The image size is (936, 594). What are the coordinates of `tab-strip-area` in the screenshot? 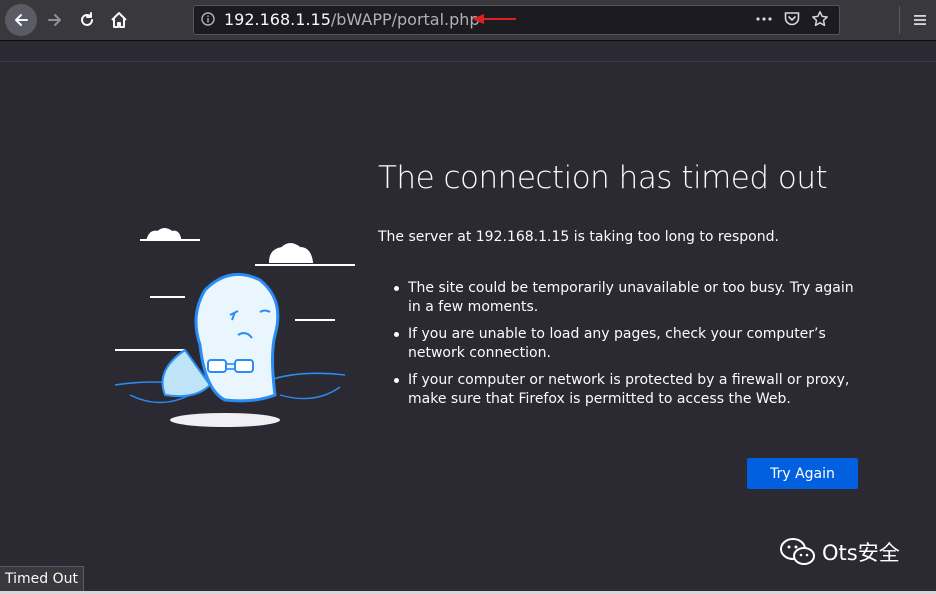 It's located at (468, 51).